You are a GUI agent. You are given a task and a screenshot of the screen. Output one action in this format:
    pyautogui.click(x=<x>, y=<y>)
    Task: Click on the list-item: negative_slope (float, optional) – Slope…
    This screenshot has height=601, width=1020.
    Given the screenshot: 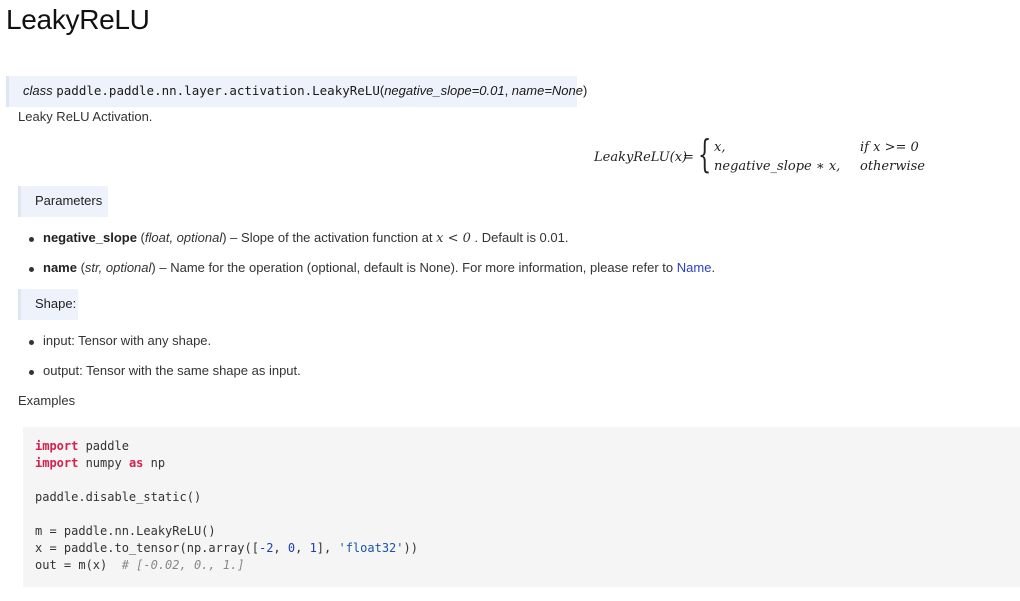 What is the action you would take?
    pyautogui.click(x=299, y=238)
    